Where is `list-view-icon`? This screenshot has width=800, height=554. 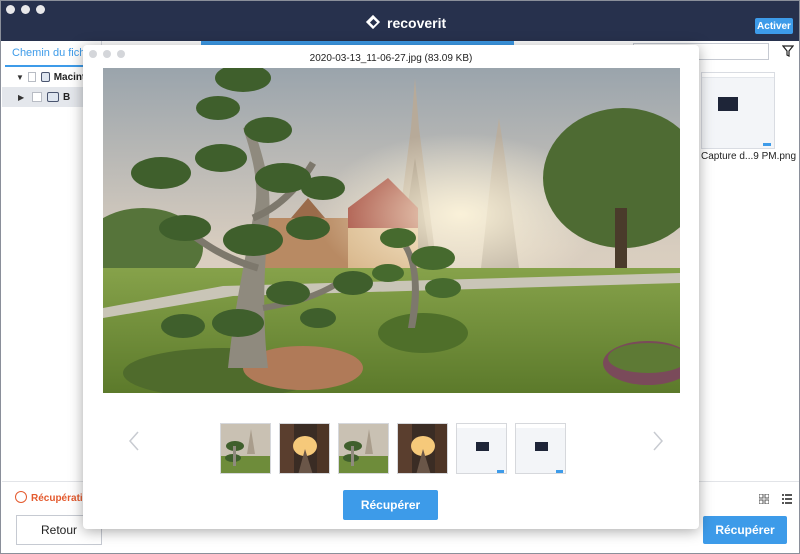
list-view-icon is located at coordinates (787, 499).